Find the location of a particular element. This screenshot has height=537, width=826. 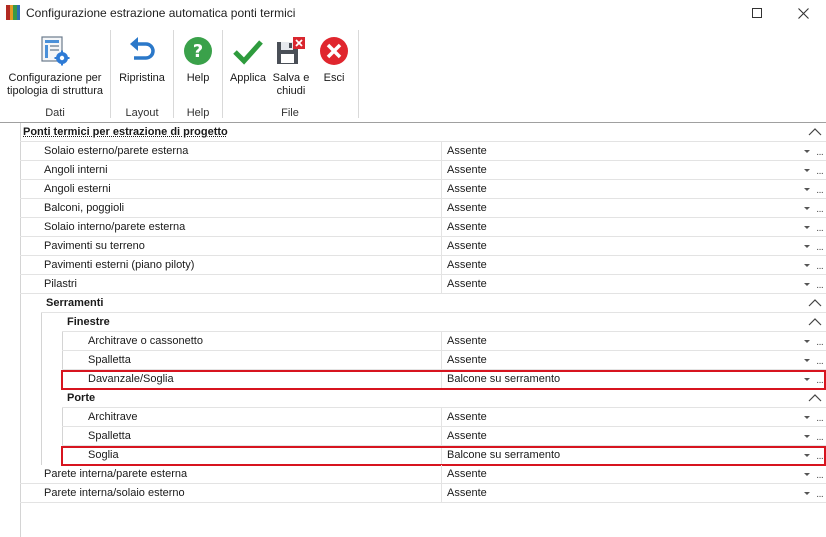

category-ponti-termici: Ponti termici per estrazione di progetto is located at coordinates (423, 132).